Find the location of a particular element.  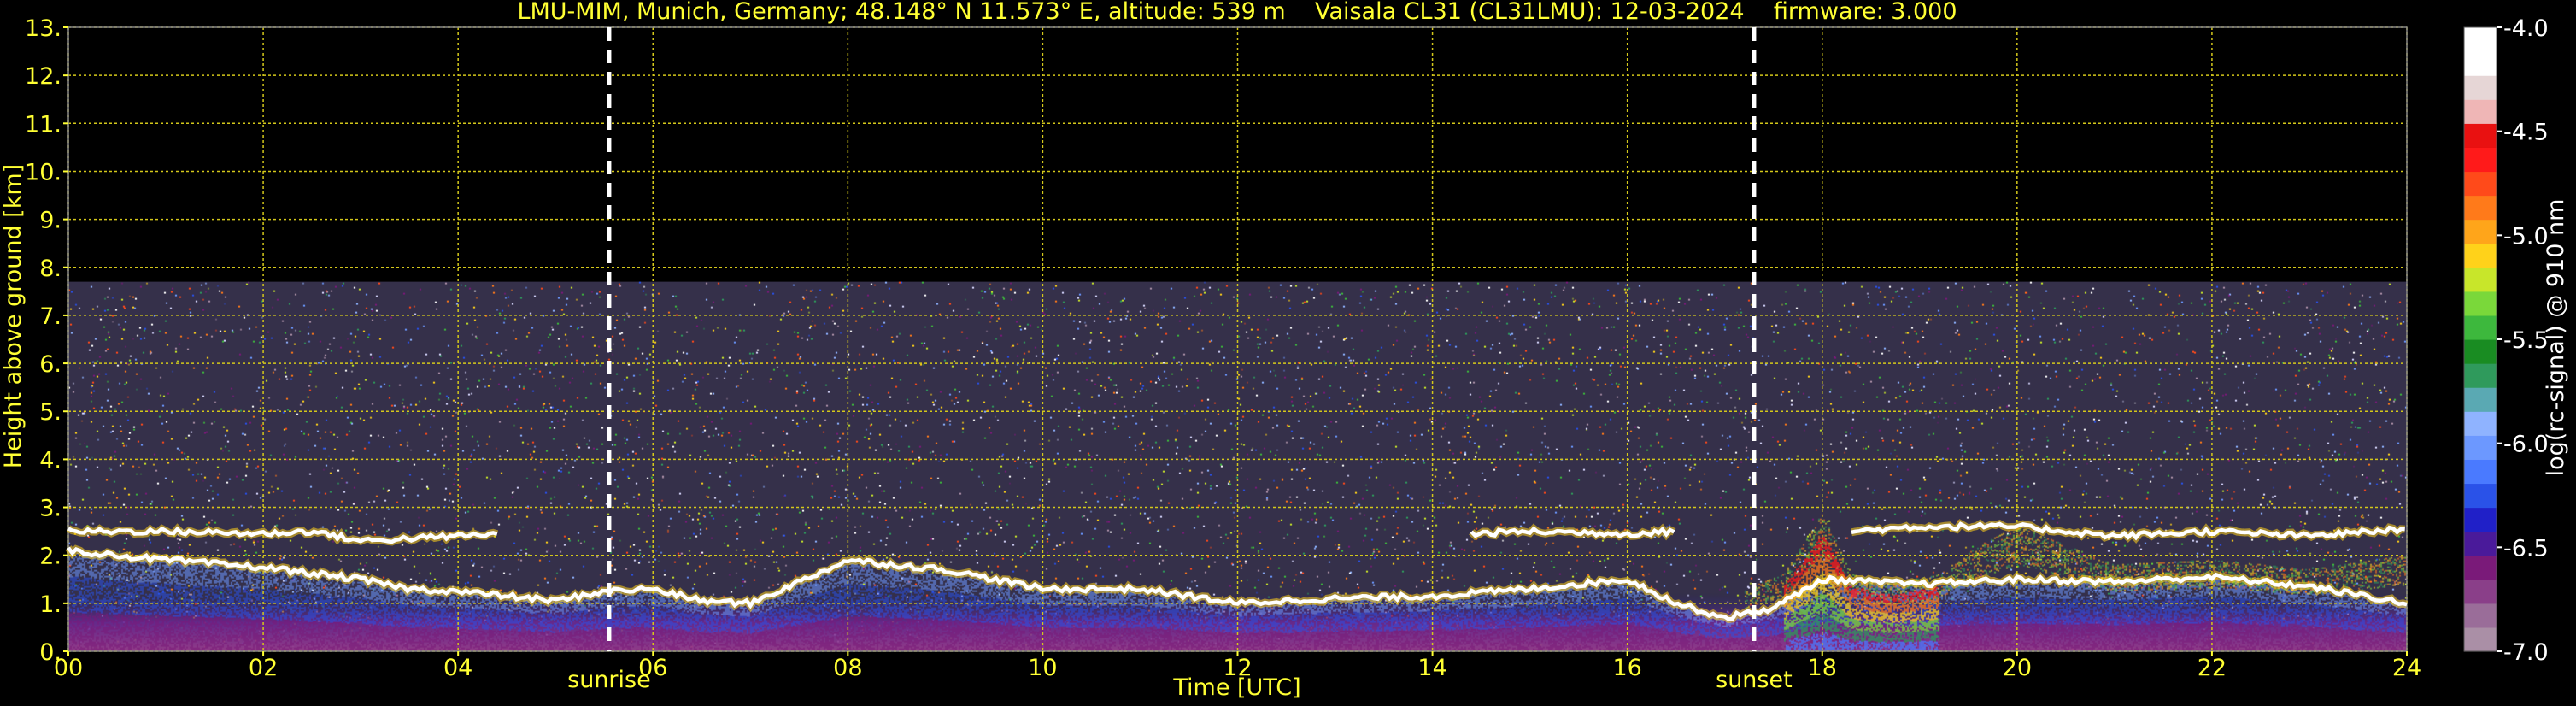

y-tick-label: 7. is located at coordinates (50, 316).